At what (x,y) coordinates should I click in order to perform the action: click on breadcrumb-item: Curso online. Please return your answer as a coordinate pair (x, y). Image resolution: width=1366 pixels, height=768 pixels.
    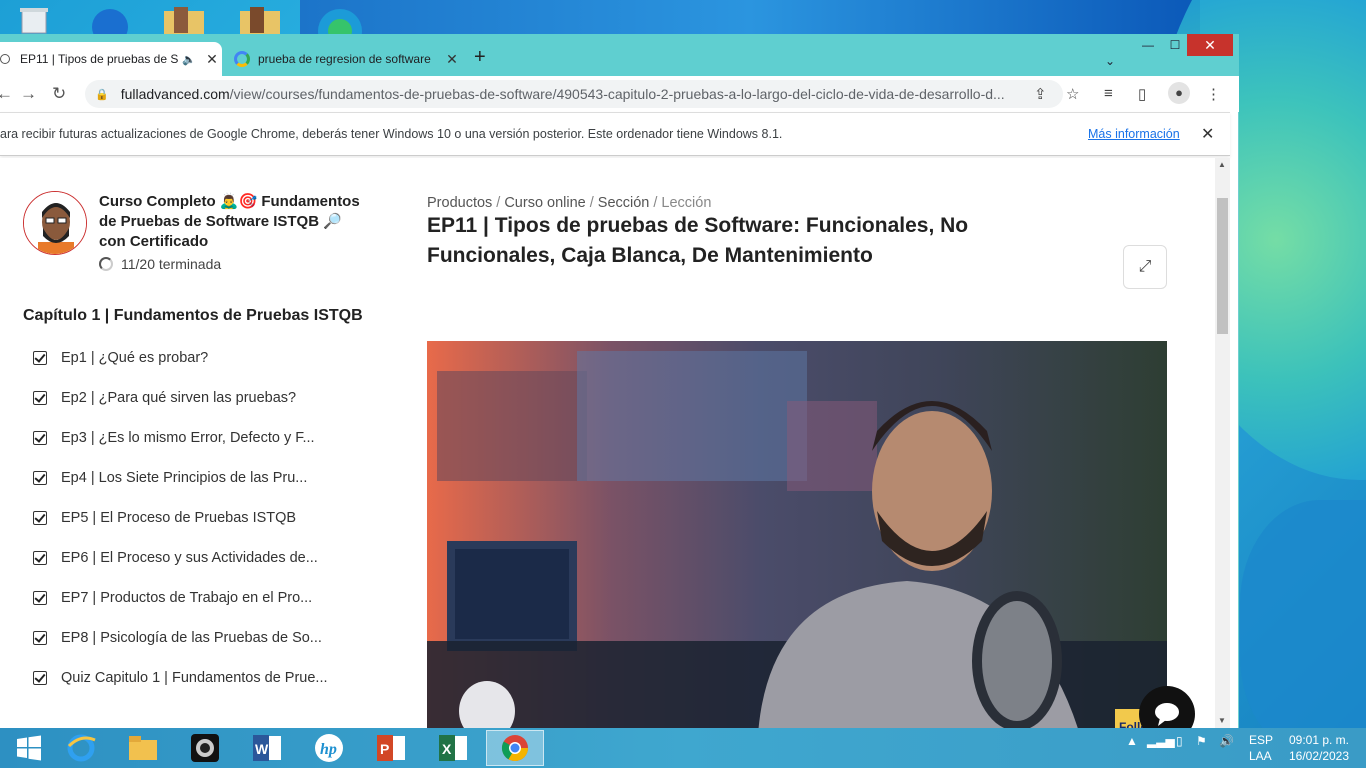
    Looking at the image, I should click on (544, 203).